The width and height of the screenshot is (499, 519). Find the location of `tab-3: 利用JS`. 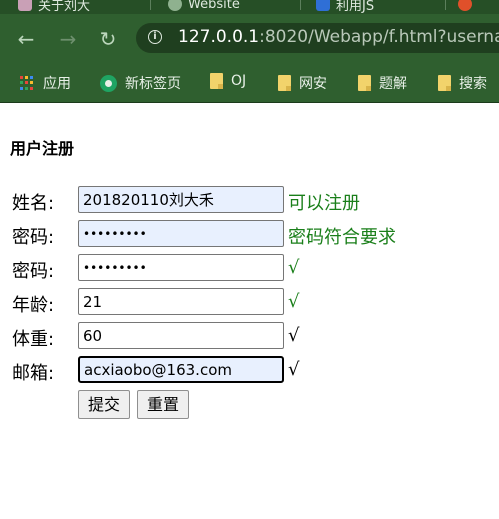

tab-3: 利用JS is located at coordinates (345, 7).